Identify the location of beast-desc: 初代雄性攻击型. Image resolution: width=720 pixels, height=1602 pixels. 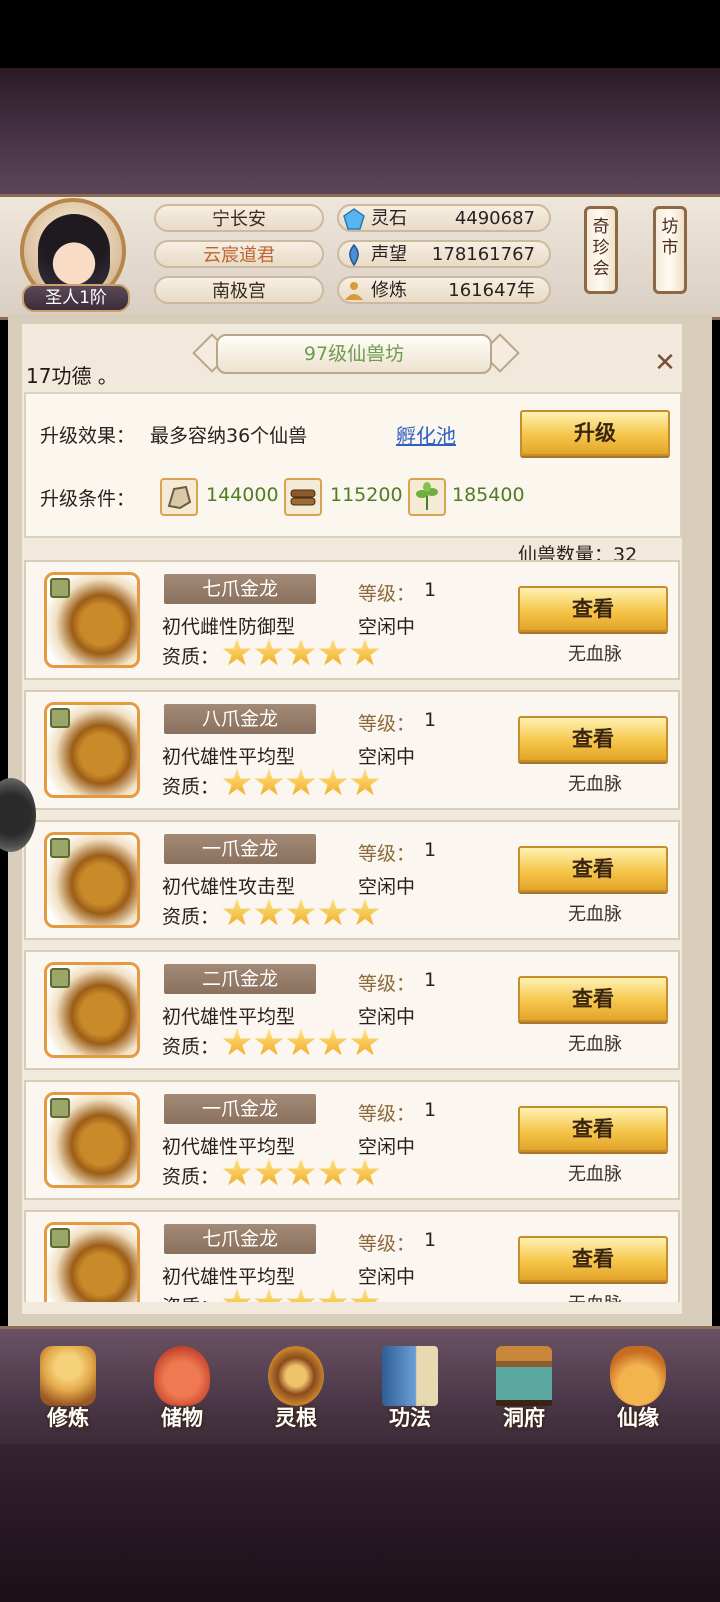
(229, 887).